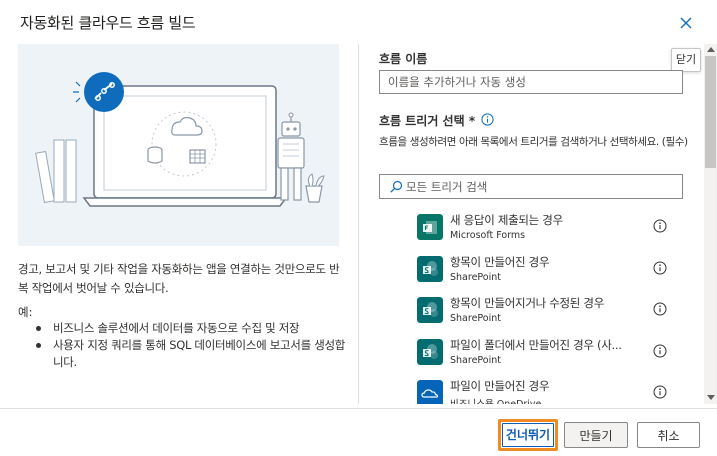 This screenshot has width=717, height=456. I want to click on dialog-title: 자동화된 클라우드 흐름 빌드, so click(108, 23).